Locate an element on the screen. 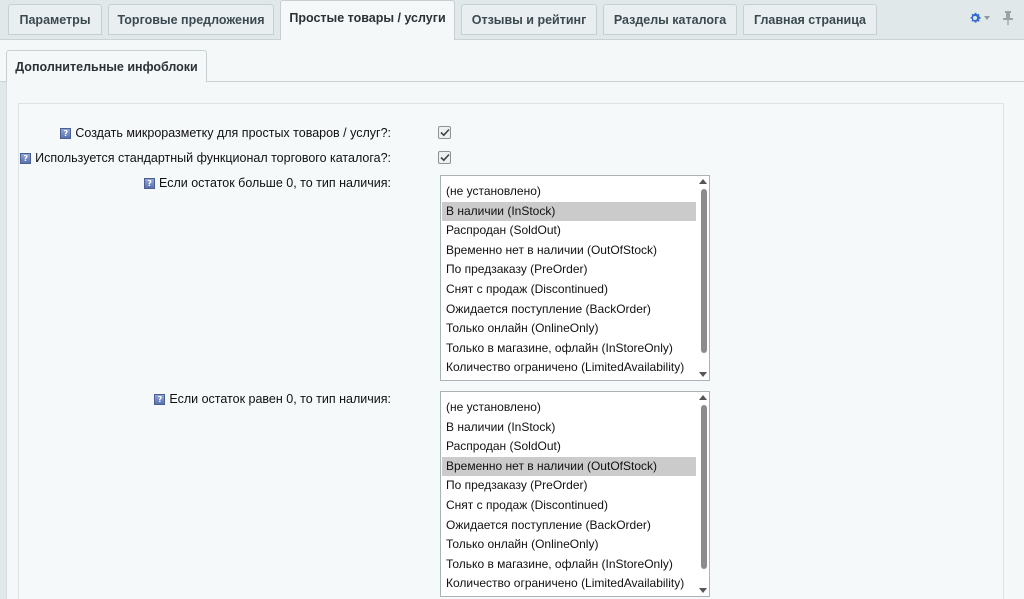 This screenshot has height=599, width=1024. tab-catalog-sections: Разделы каталога is located at coordinates (670, 19).